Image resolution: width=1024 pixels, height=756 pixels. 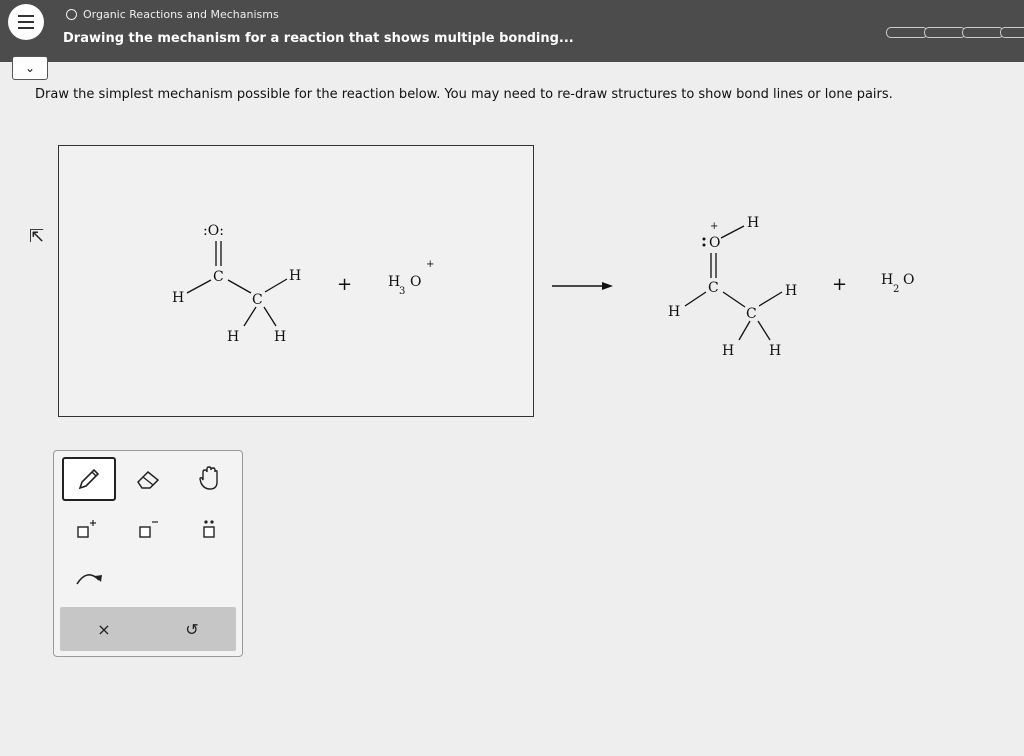 I want to click on product-molecule: + O H C H C H H H, so click(x=732, y=287).